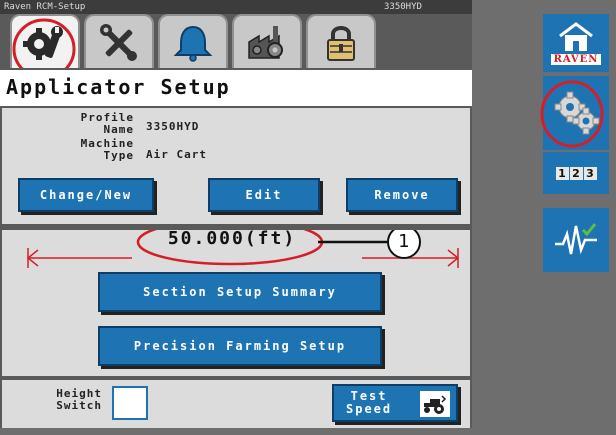 This screenshot has width=616, height=435. Describe the element at coordinates (118, 129) in the screenshot. I see `profile-label-line-2: Name` at that location.